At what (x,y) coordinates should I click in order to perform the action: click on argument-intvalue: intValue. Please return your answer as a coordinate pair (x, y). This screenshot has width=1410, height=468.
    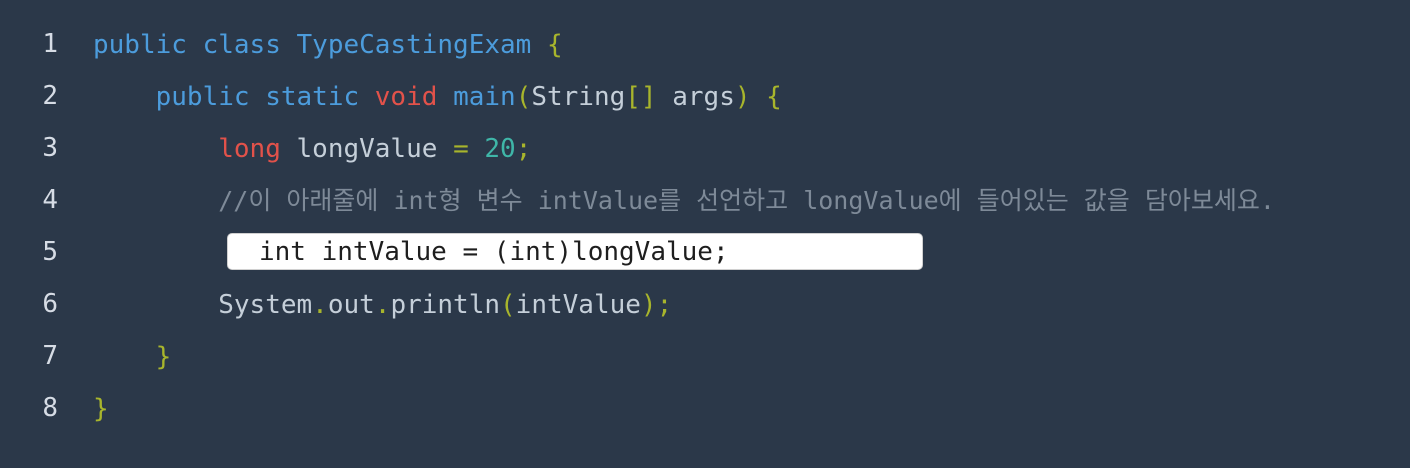
    Looking at the image, I should click on (578, 305).